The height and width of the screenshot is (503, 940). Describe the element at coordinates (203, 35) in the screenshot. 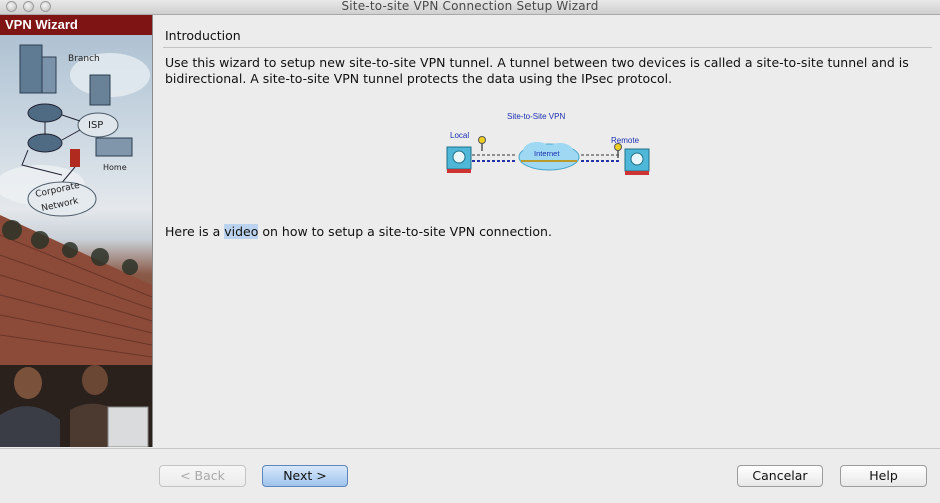

I see `section-title: Introduction` at that location.